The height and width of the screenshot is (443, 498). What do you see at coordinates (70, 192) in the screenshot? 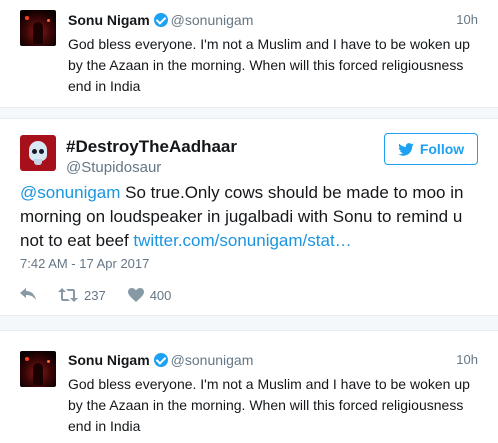
I see `mention-link: @sonunigam` at bounding box center [70, 192].